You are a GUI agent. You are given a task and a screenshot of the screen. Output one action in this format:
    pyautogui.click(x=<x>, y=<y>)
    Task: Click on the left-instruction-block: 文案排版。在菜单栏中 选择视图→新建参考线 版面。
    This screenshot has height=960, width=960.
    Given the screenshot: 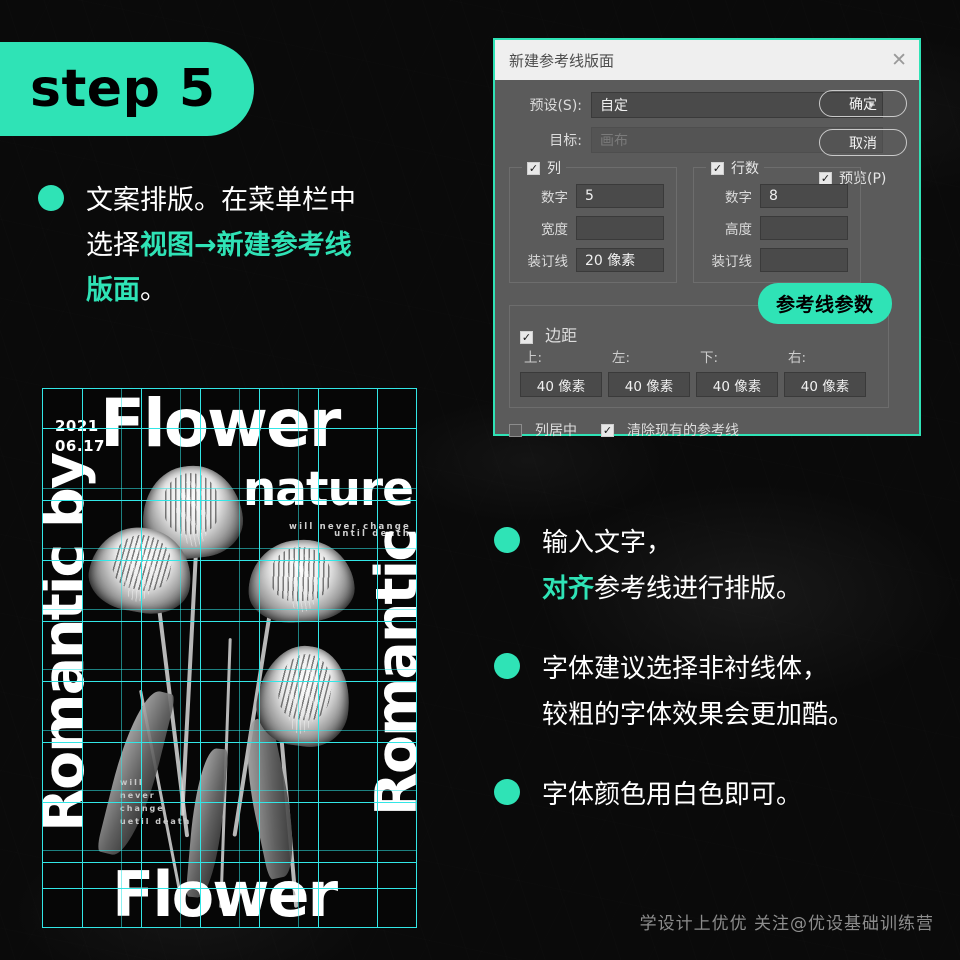 What is the action you would take?
    pyautogui.click(x=248, y=245)
    